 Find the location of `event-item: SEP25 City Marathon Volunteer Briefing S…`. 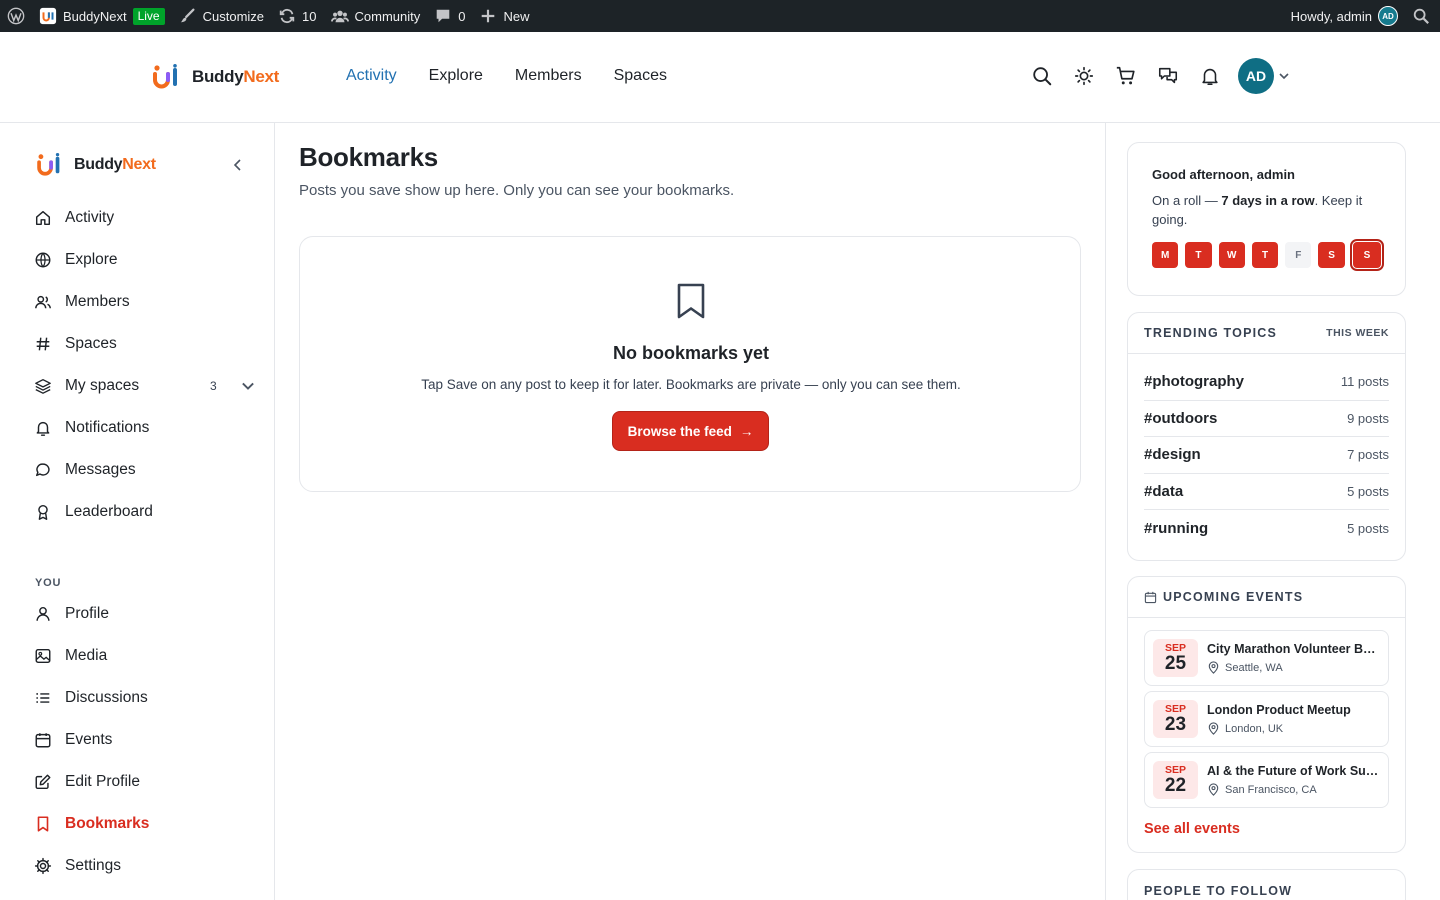

event-item: SEP25 City Marathon Volunteer Briefing S… is located at coordinates (1266, 658).